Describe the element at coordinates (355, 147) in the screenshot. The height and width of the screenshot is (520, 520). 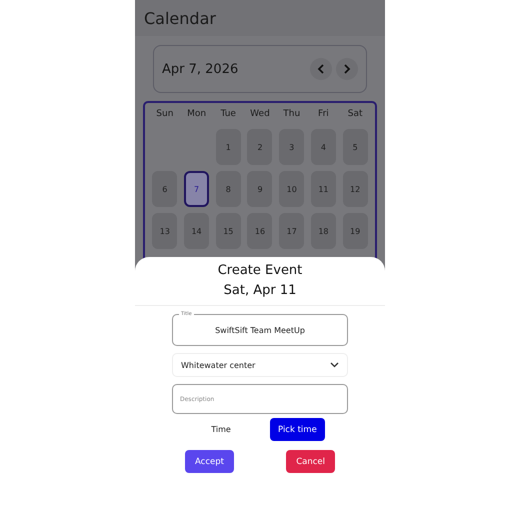
I see `day-cell: 5` at that location.